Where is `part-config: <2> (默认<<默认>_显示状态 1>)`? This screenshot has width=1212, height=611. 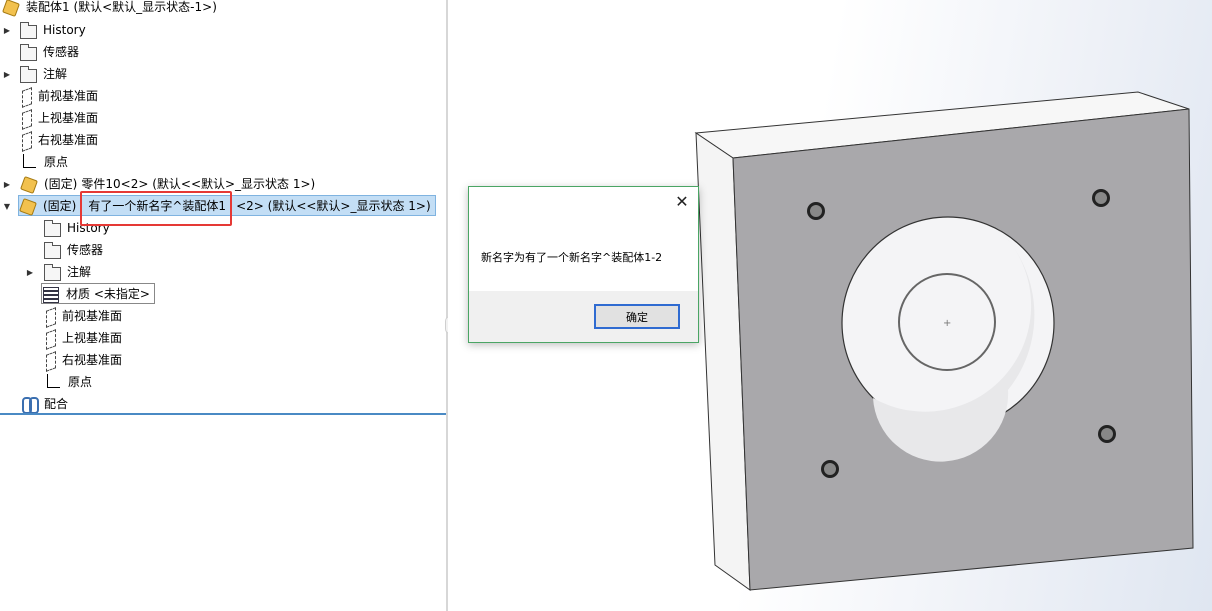 part-config: <2> (默认<<默认>_显示状态 1>) is located at coordinates (333, 205).